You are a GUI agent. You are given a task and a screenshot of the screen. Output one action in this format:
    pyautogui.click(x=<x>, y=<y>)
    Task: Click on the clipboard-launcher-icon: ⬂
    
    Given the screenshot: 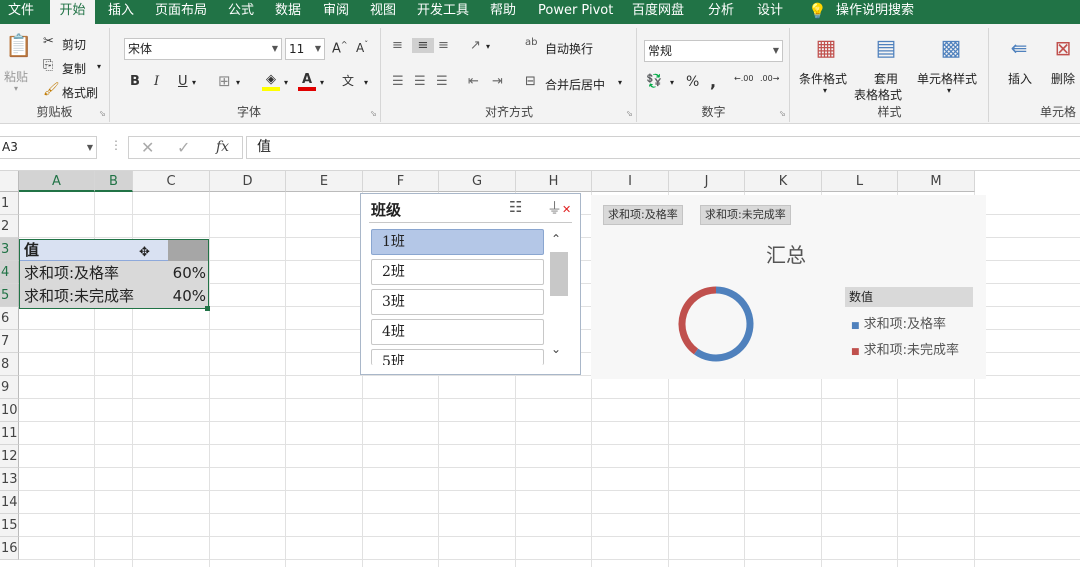 What is the action you would take?
    pyautogui.click(x=102, y=113)
    